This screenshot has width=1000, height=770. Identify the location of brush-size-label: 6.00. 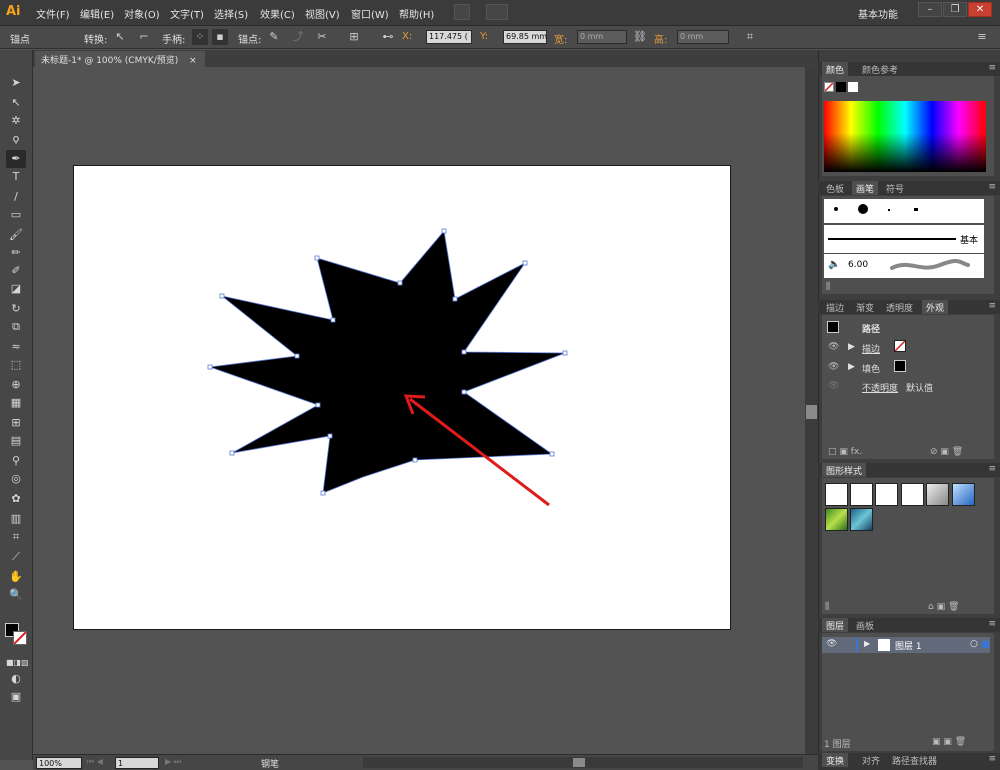
(858, 265).